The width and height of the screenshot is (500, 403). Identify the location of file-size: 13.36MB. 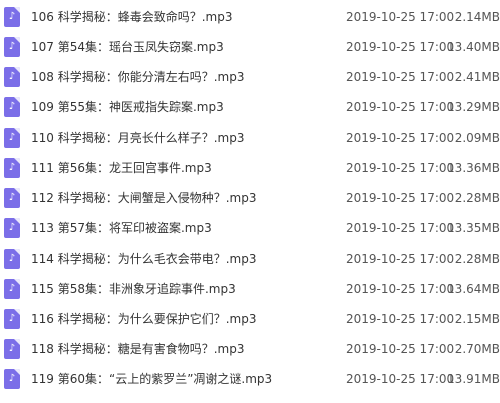
(473, 168).